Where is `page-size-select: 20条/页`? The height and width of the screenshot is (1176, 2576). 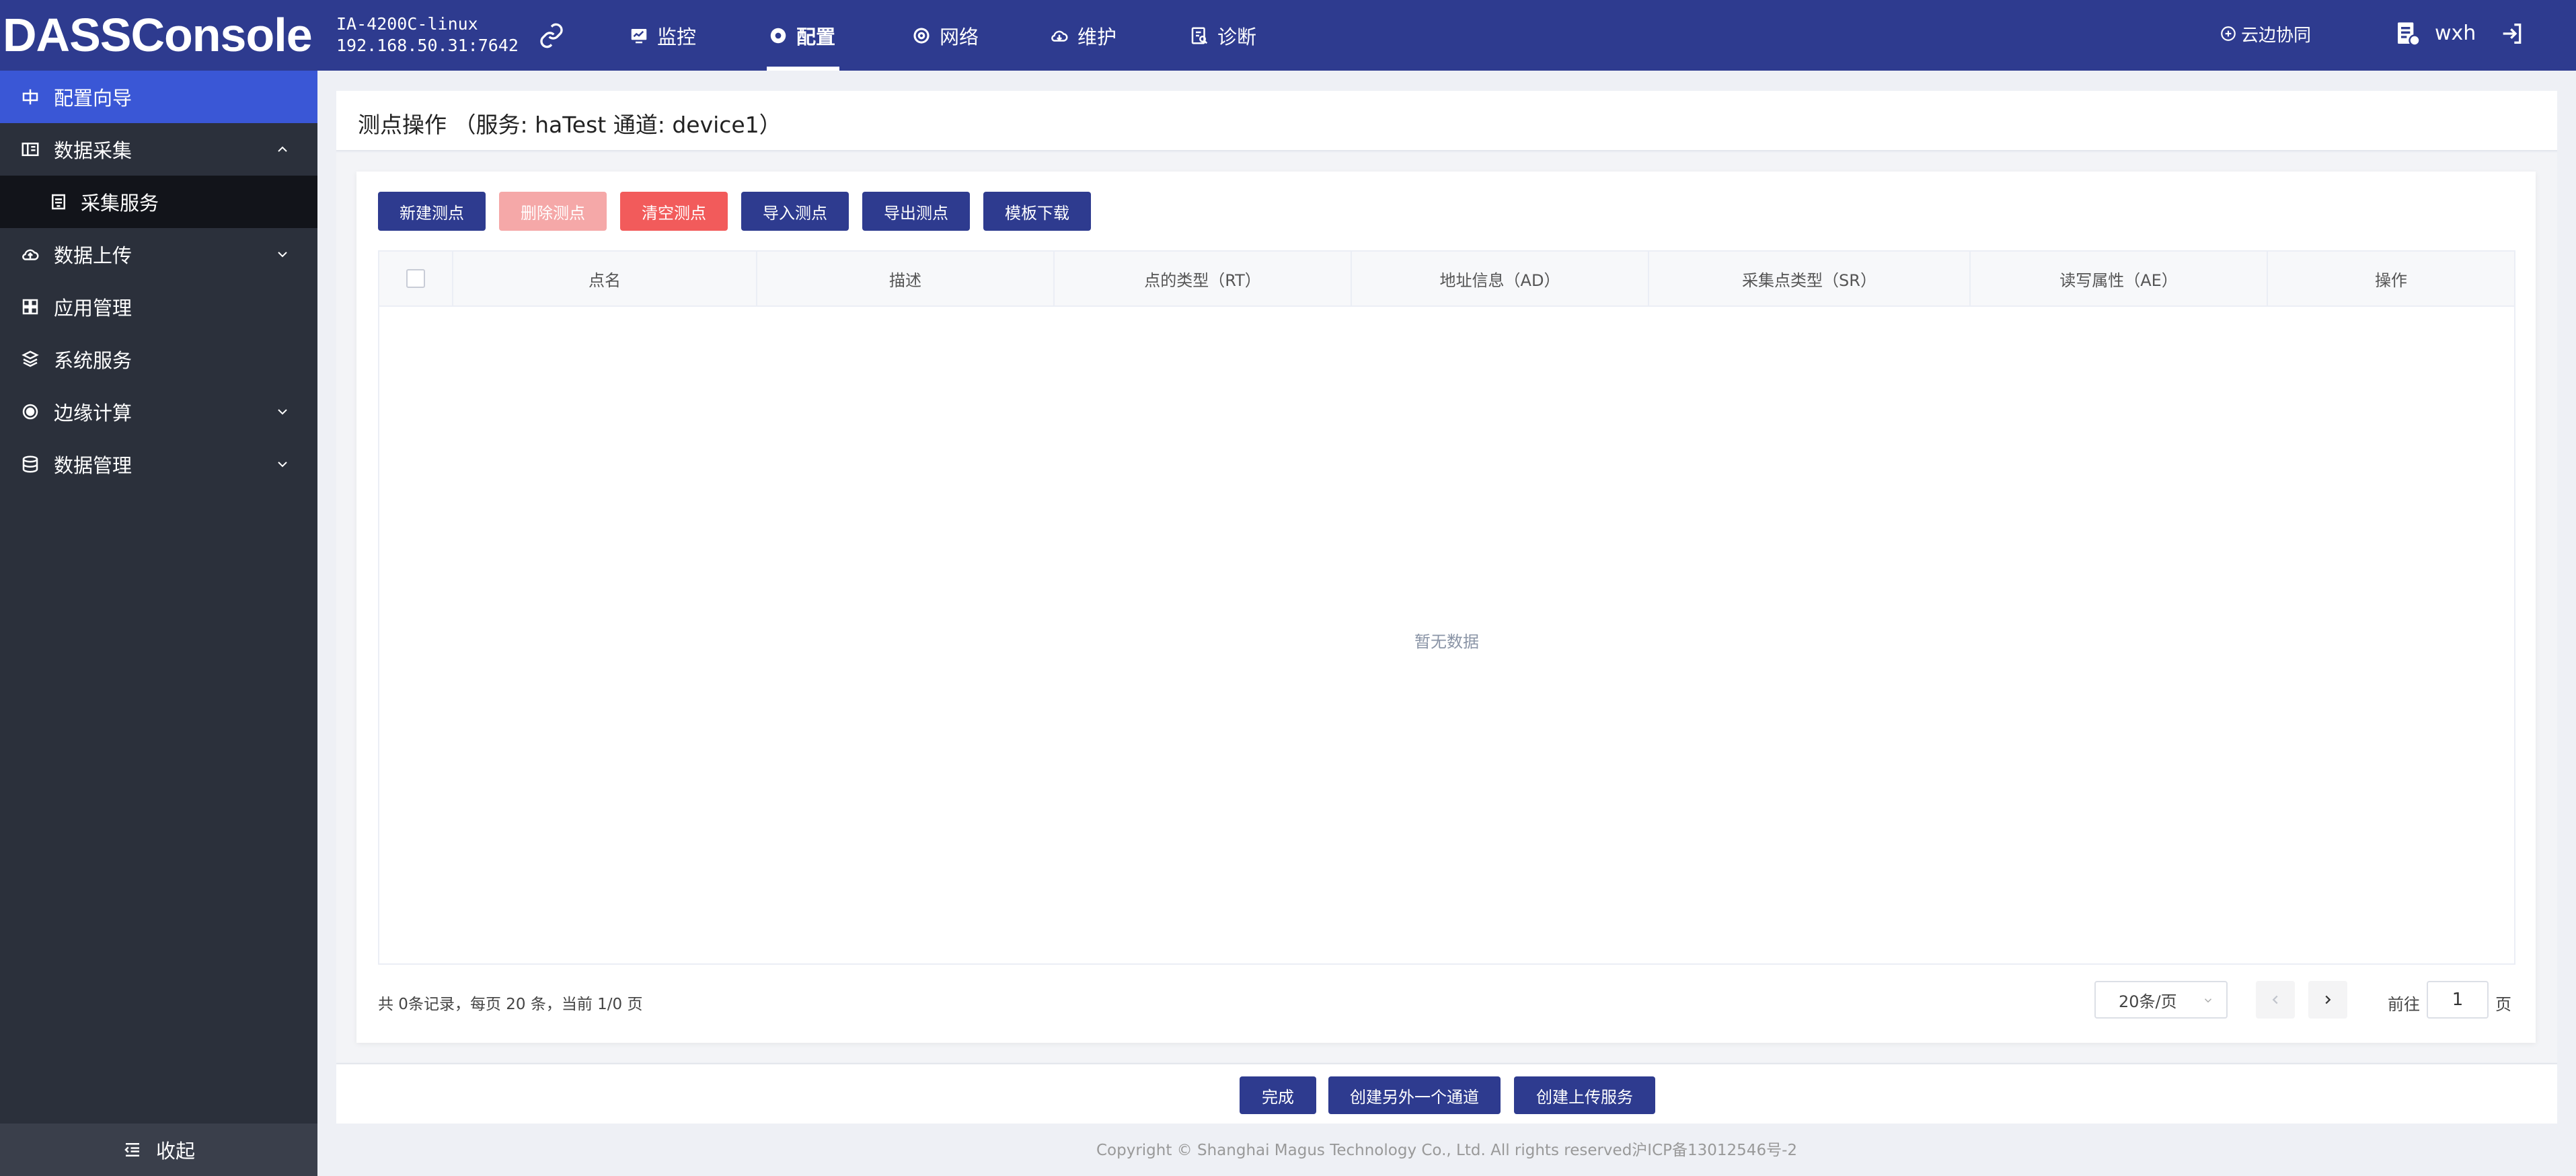 page-size-select: 20条/页 is located at coordinates (2161, 1000).